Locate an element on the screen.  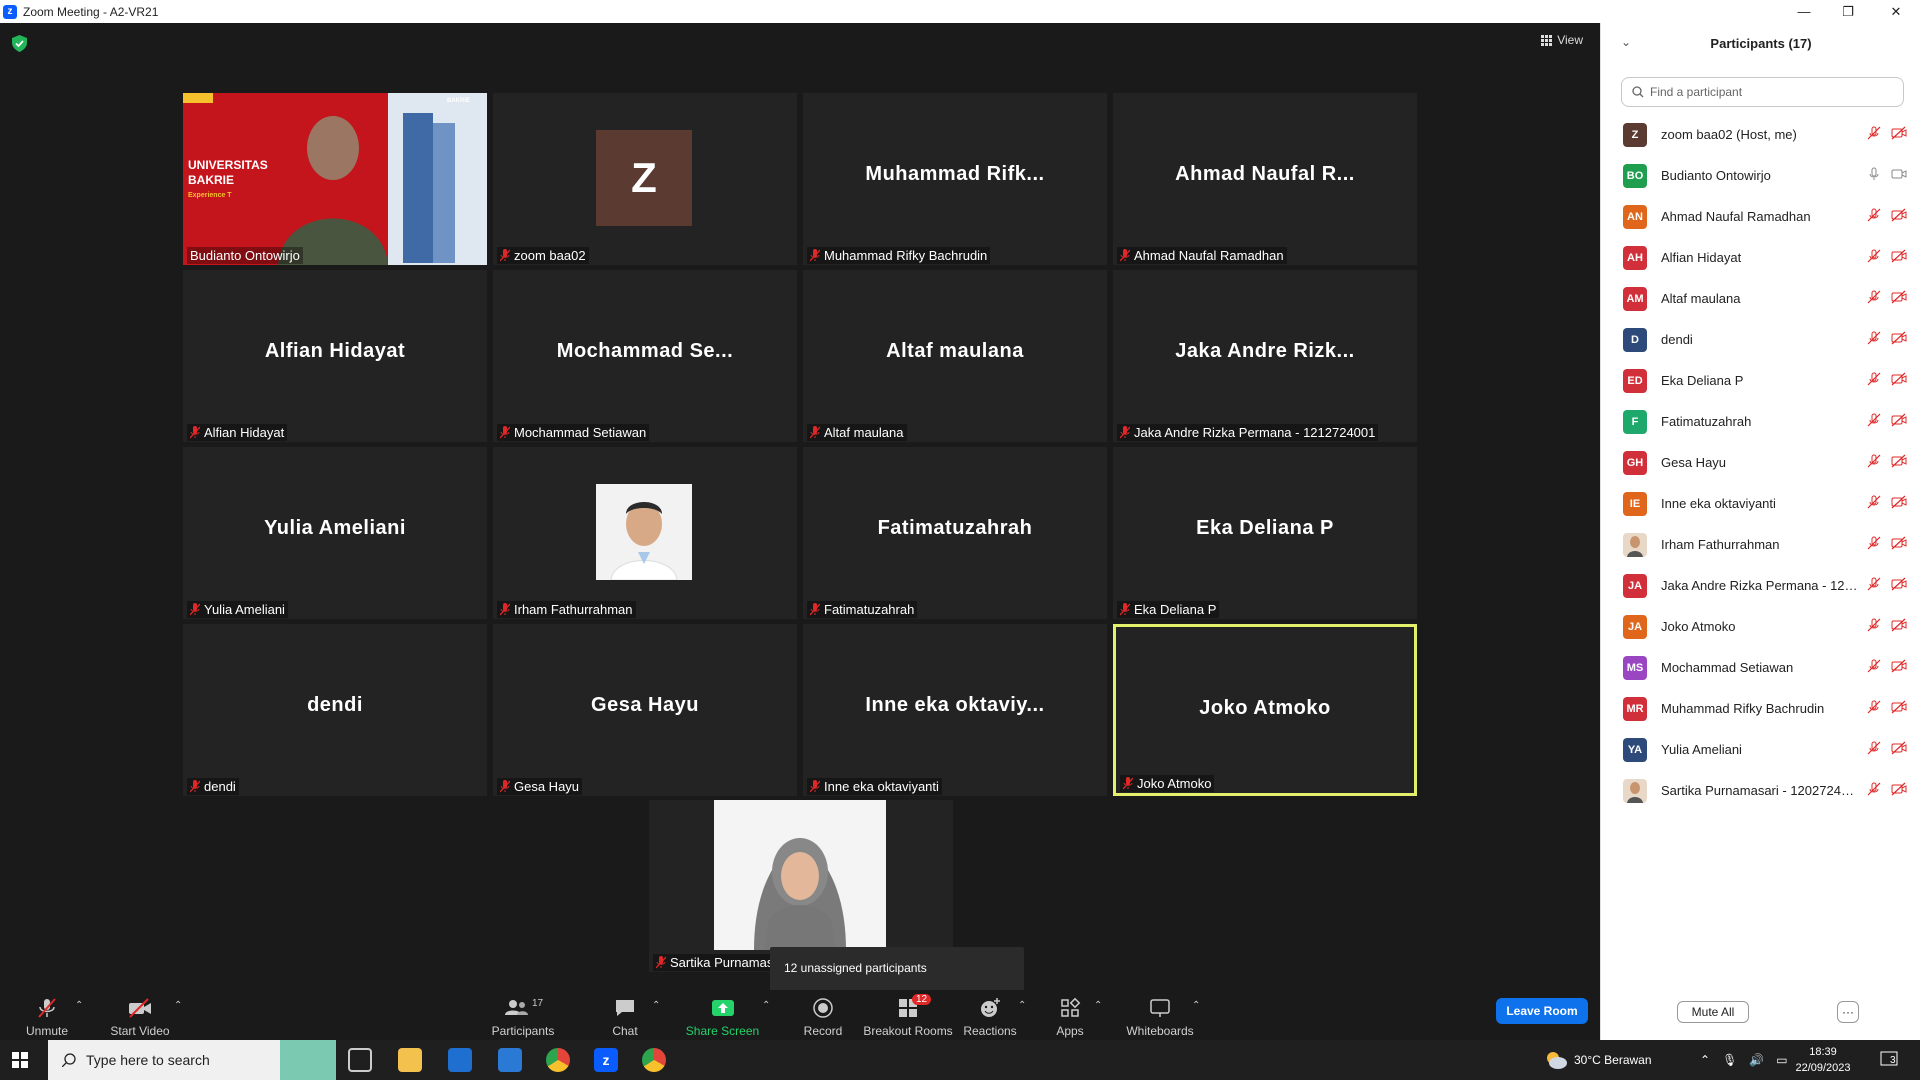
view-button: View is located at coordinates (1562, 40).